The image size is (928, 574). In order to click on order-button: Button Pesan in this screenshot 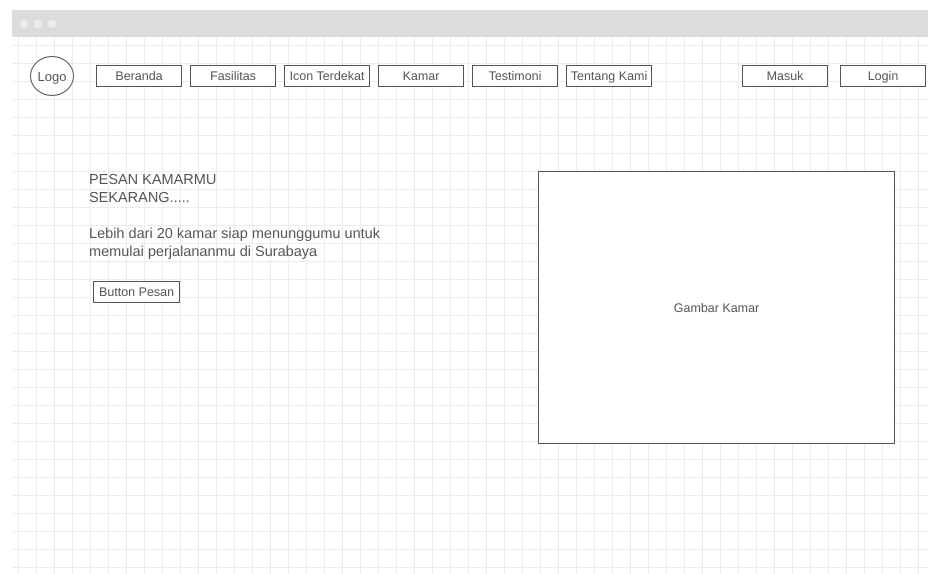, I will do `click(136, 292)`.